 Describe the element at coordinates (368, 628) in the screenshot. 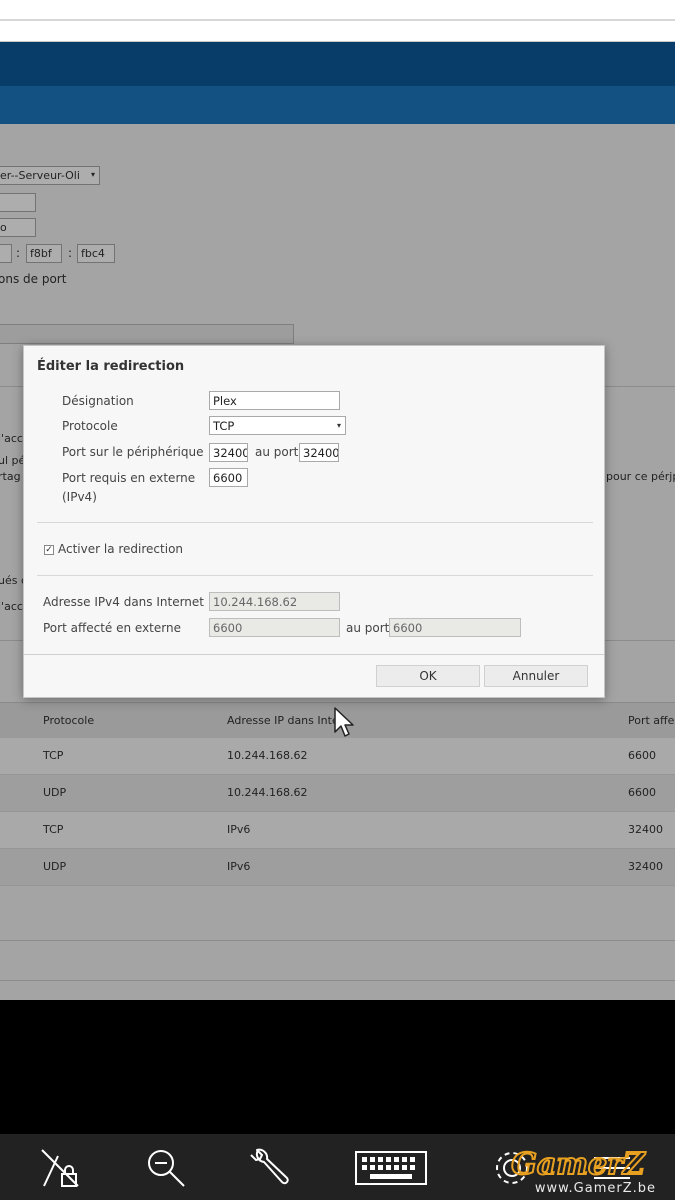

I see `assigned-to-label: au port` at that location.